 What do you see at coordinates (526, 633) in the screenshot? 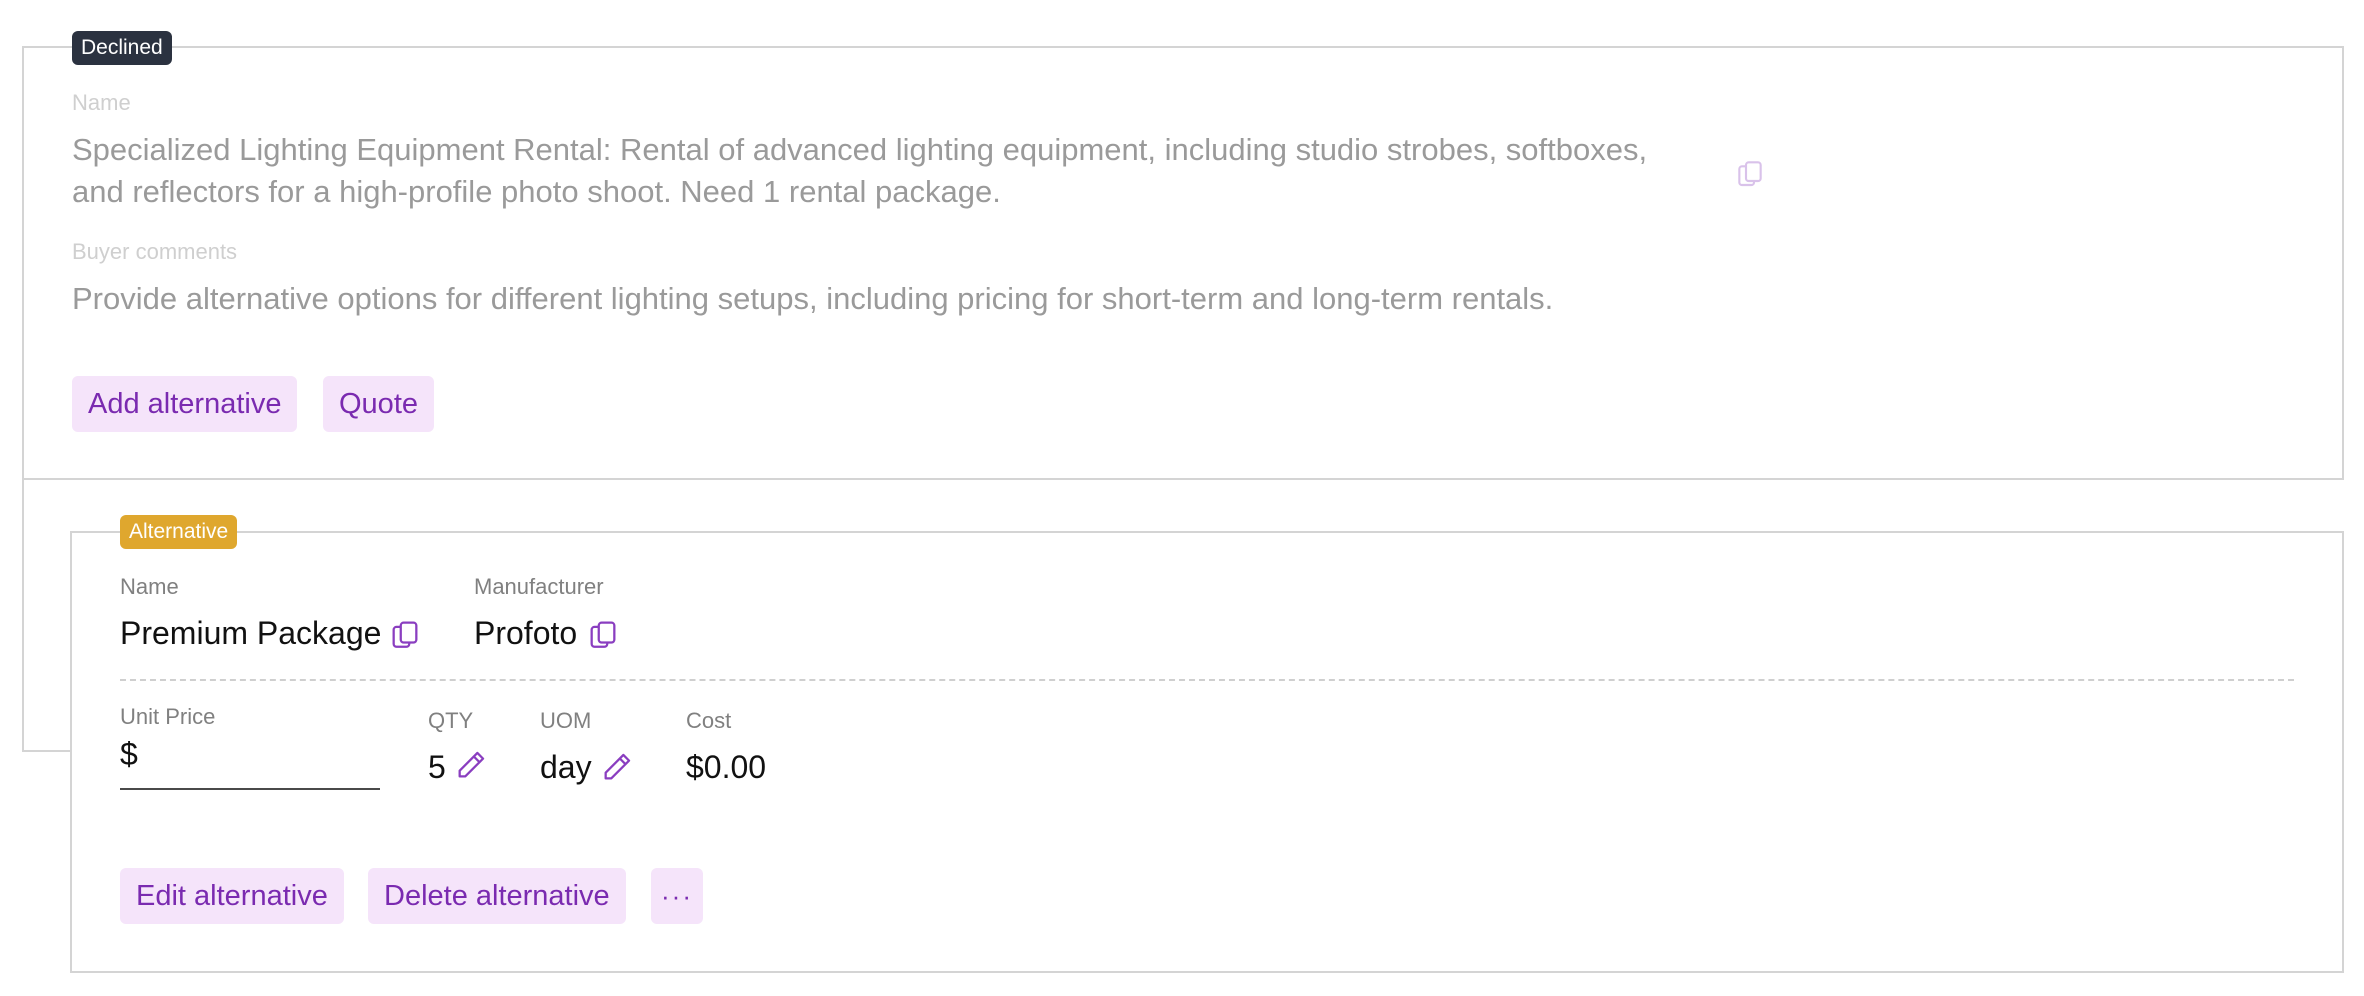
I see `manufacturer-value: Profoto` at bounding box center [526, 633].